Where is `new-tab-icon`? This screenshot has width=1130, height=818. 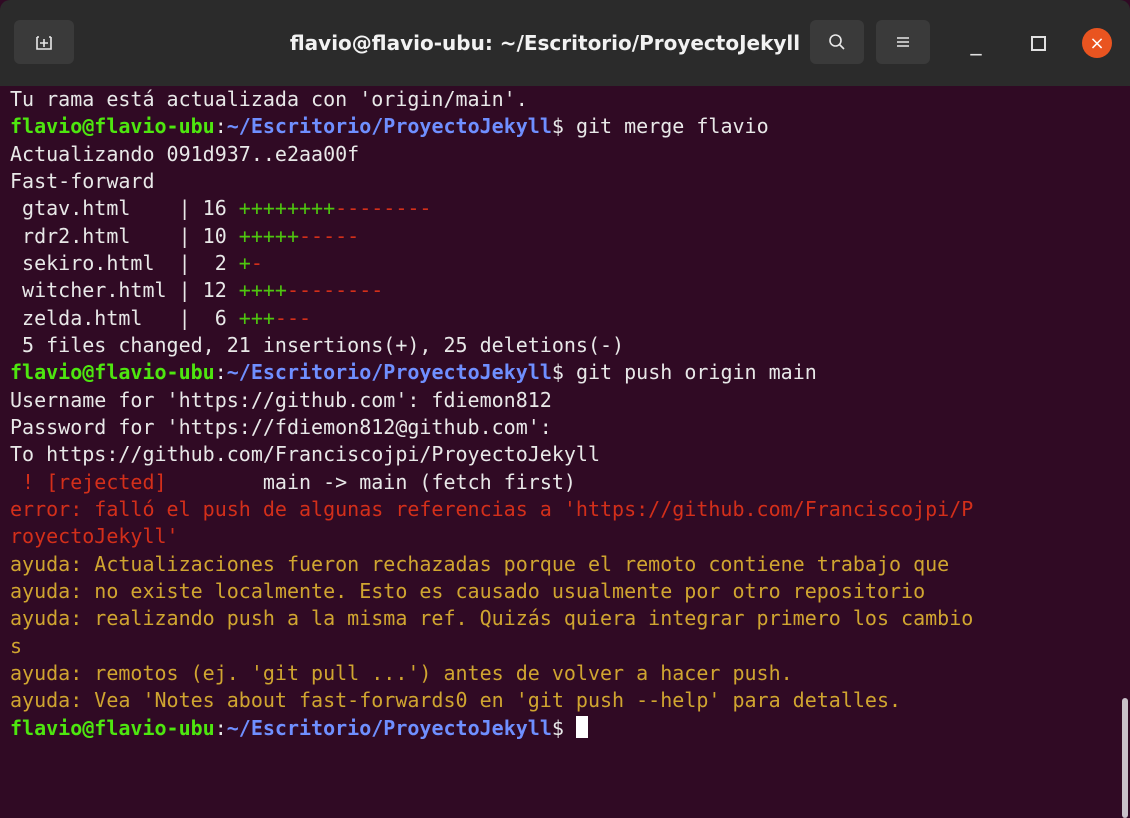 new-tab-icon is located at coordinates (44, 43).